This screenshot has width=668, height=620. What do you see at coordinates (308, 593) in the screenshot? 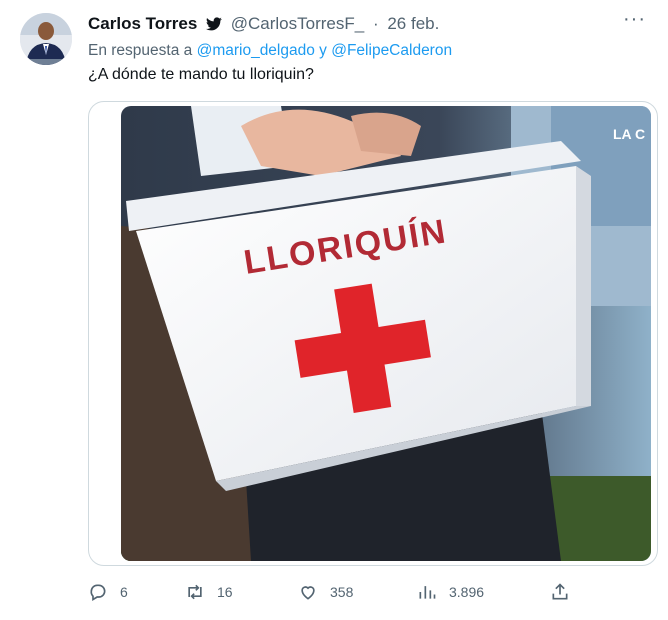
I see `heart-icon` at bounding box center [308, 593].